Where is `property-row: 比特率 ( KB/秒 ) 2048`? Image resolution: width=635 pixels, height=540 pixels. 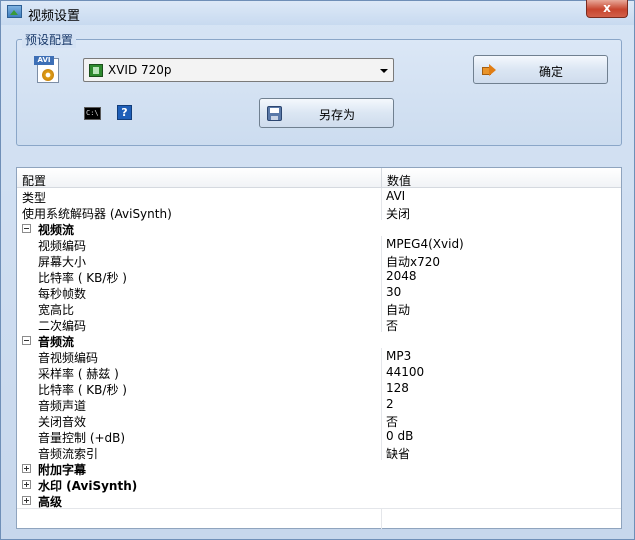 property-row: 比特率 ( KB/秒 ) 2048 is located at coordinates (319, 276).